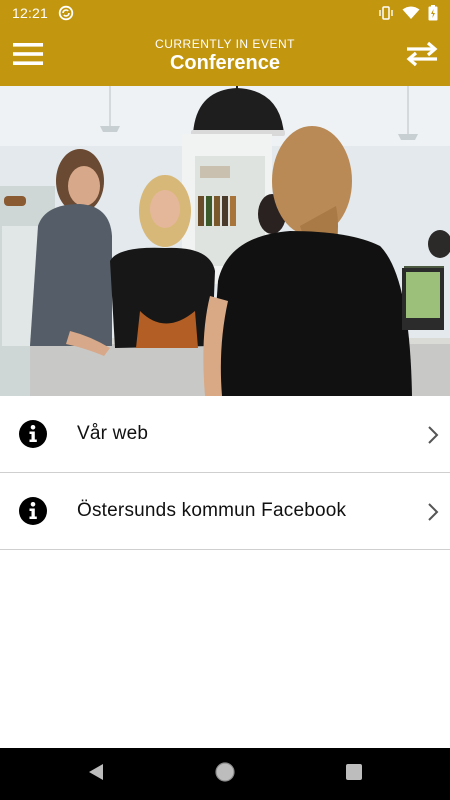 This screenshot has height=800, width=450. I want to click on event-title: Conference, so click(225, 63).